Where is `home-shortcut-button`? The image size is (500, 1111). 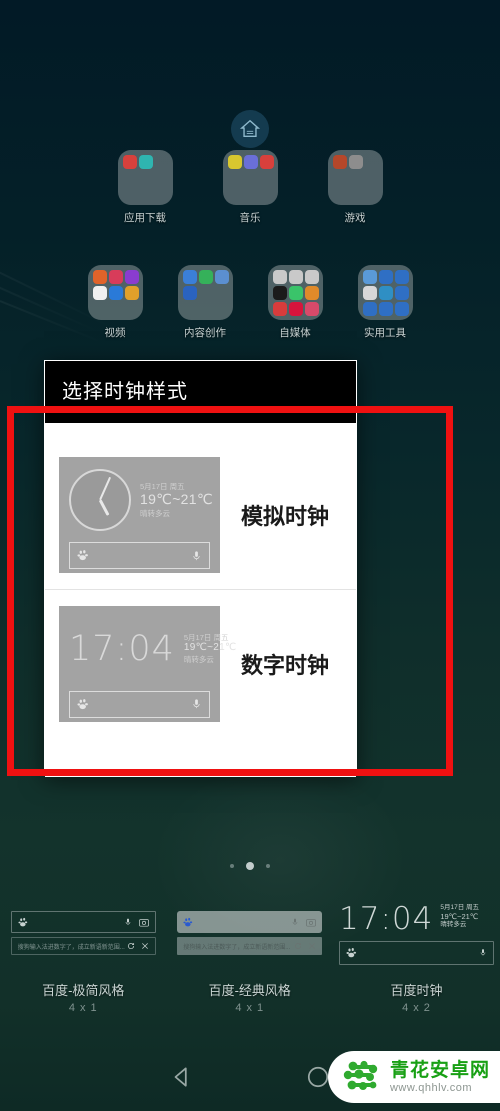 home-shortcut-button is located at coordinates (250, 129).